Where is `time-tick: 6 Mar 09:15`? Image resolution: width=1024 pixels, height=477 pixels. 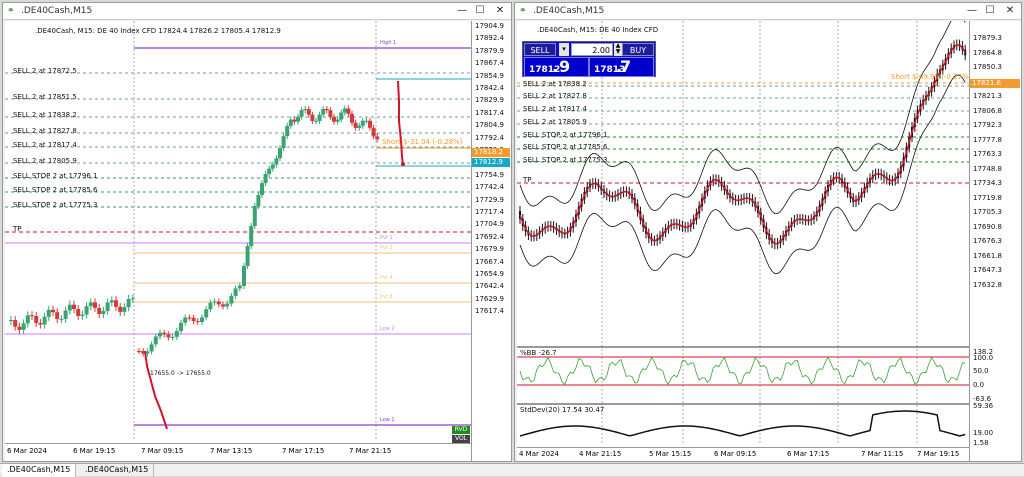 time-tick: 6 Mar 09:15 is located at coordinates (735, 454).